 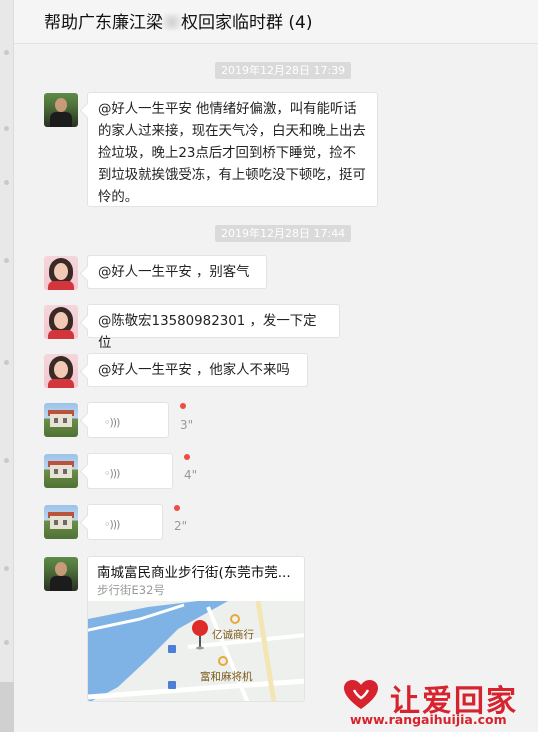 I want to click on timestamp: 2019年12月28日 17:44, so click(x=283, y=233).